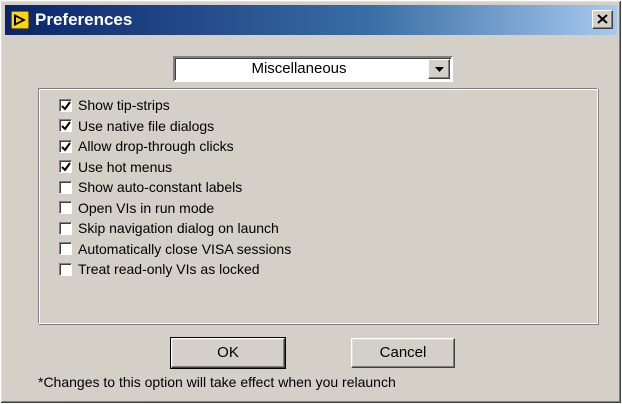  Describe the element at coordinates (175, 105) in the screenshot. I see `option-show-tip-strips: Show tip-strips` at that location.